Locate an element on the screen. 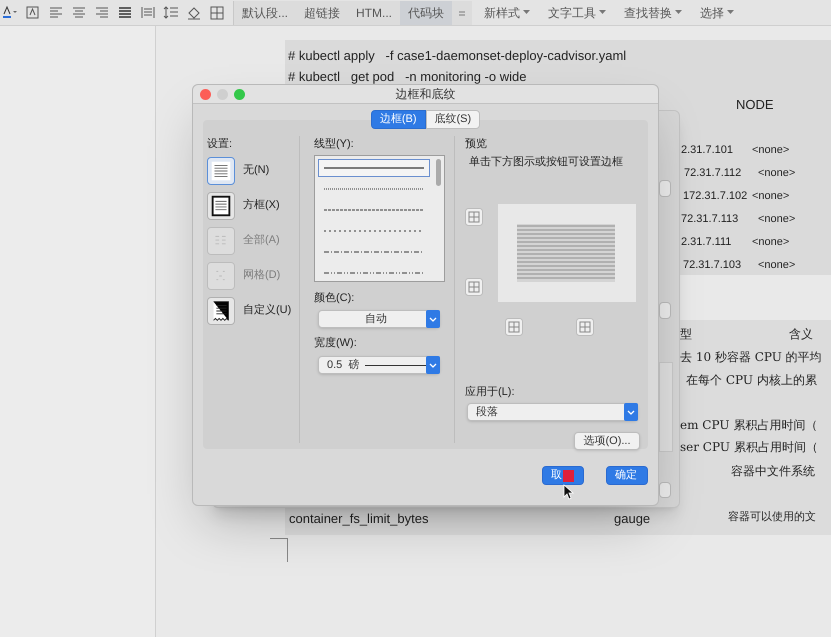  scrollbar-thumb is located at coordinates (438, 172).